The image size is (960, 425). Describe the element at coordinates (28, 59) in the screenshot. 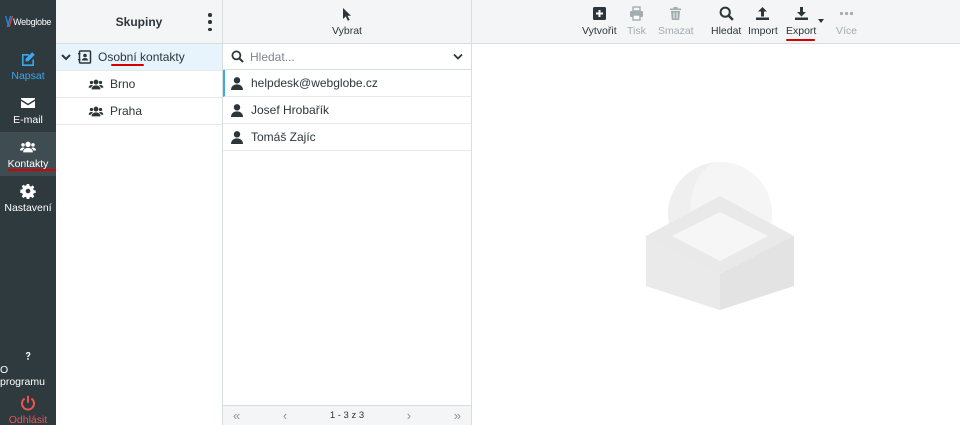

I see `compose-icon` at that location.